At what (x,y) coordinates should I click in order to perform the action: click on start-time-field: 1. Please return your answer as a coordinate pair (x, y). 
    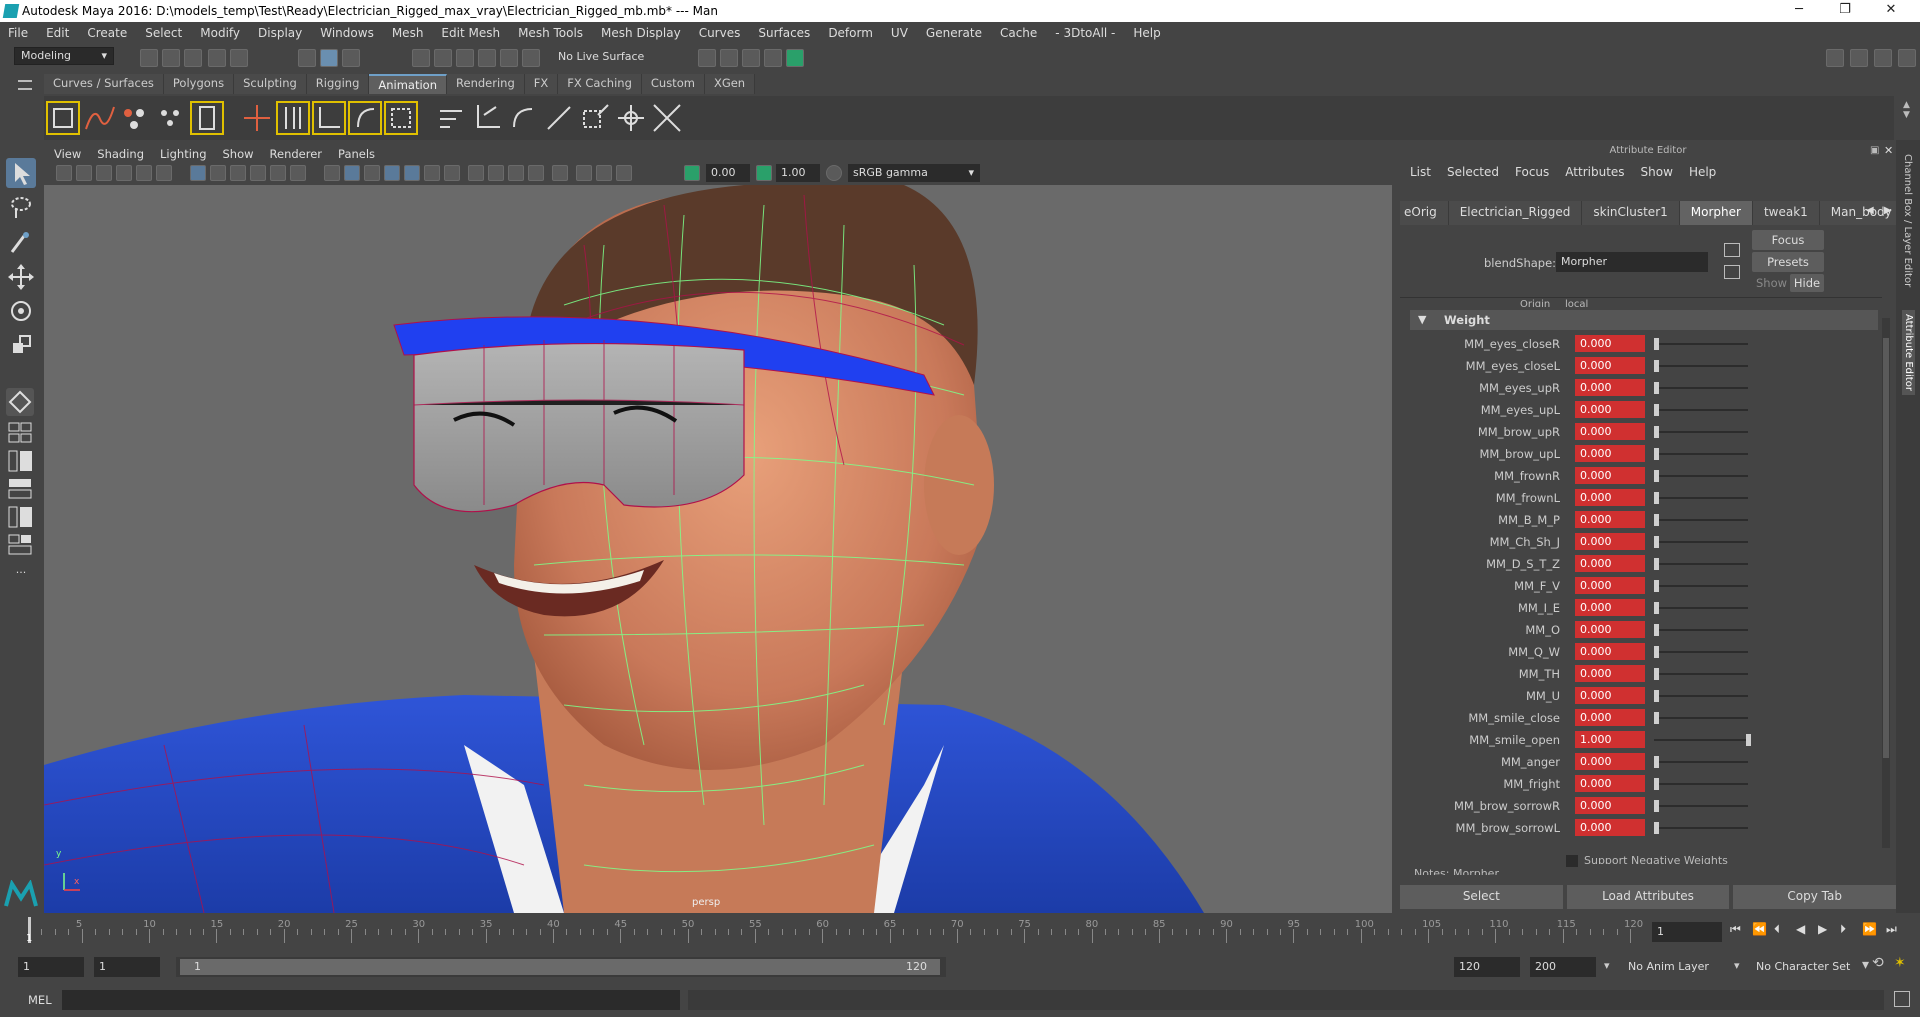
    Looking at the image, I should click on (51, 967).